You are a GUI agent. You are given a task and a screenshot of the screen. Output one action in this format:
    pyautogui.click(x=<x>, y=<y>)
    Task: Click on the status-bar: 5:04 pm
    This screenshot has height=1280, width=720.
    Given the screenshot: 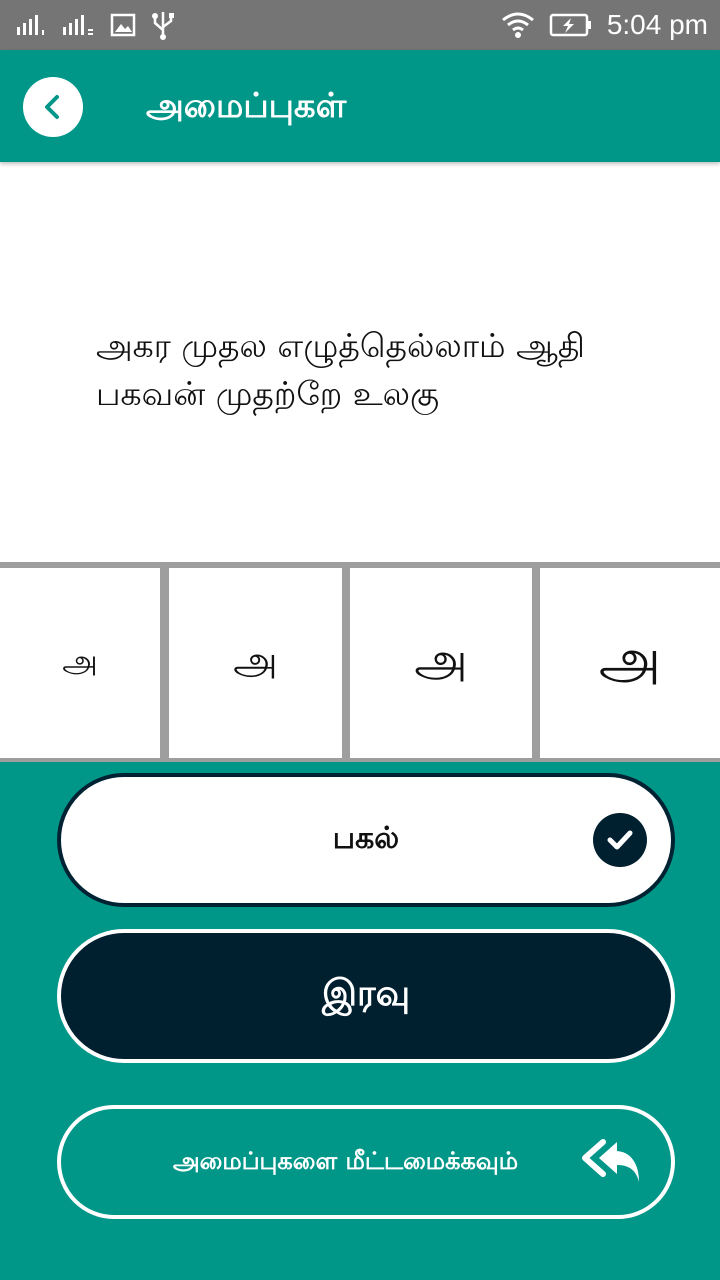 What is the action you would take?
    pyautogui.click(x=360, y=25)
    